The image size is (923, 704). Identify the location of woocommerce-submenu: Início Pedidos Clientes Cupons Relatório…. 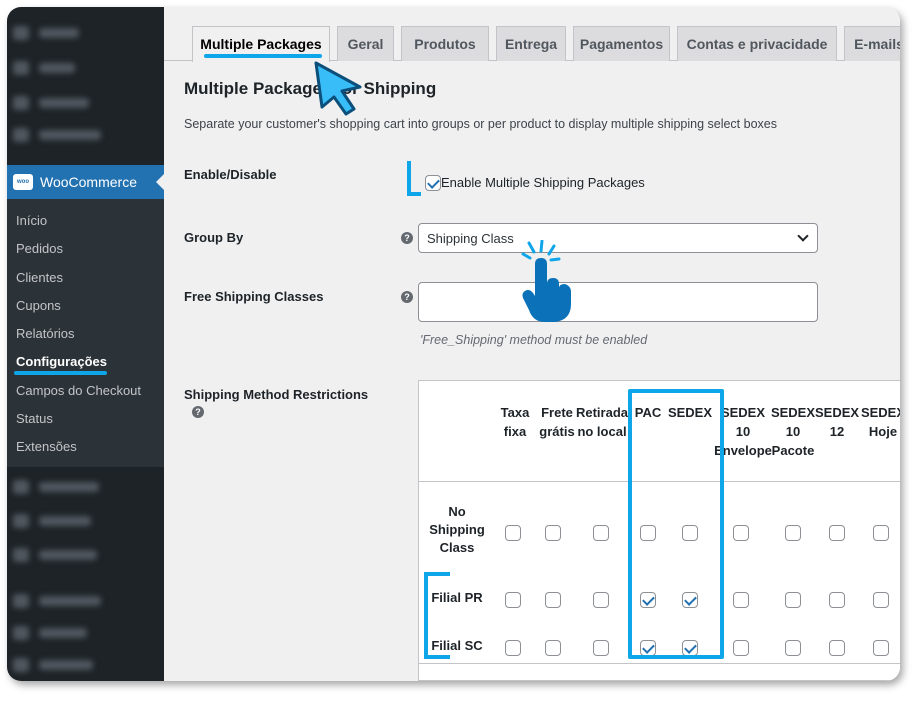
(85, 333).